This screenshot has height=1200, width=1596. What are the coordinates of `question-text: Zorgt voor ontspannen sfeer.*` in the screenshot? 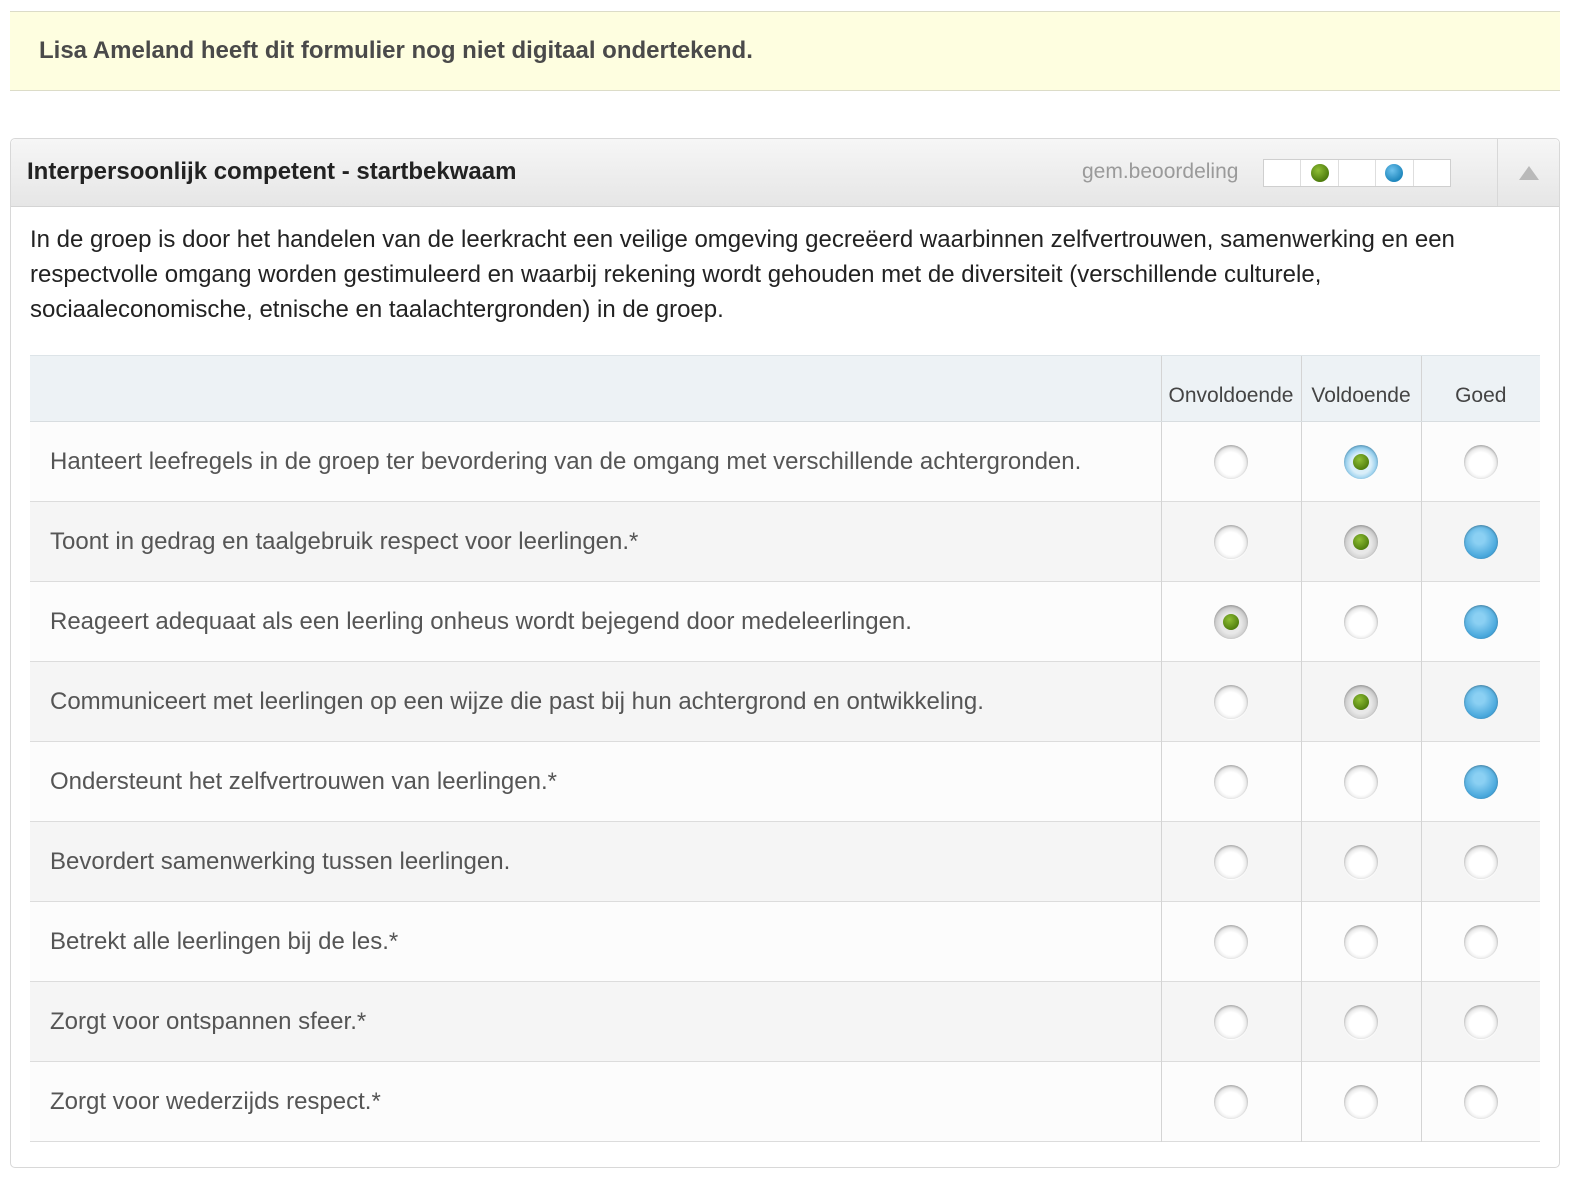 It's located at (208, 1021).